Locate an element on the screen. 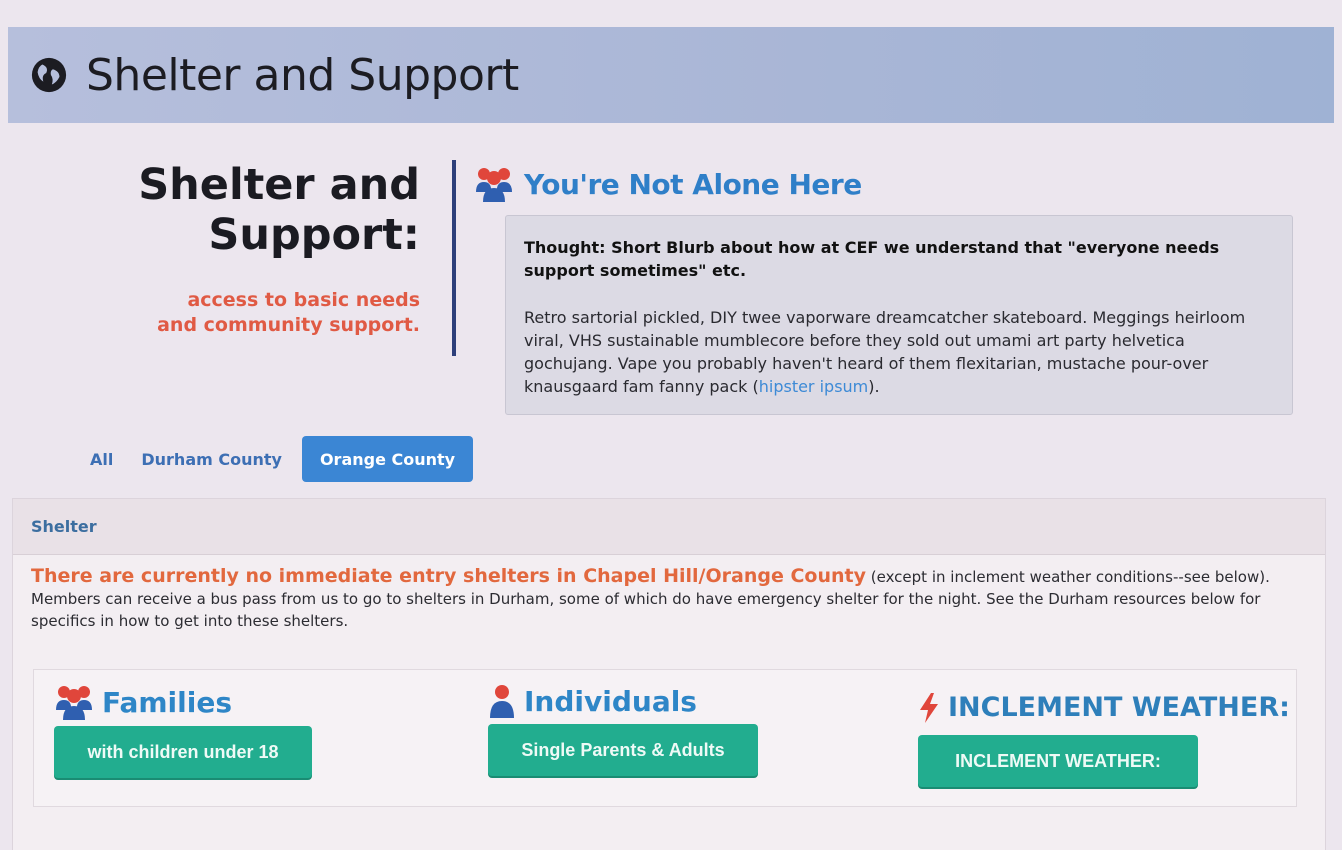 This screenshot has height=850, width=1342. globe-icon is located at coordinates (49, 75).